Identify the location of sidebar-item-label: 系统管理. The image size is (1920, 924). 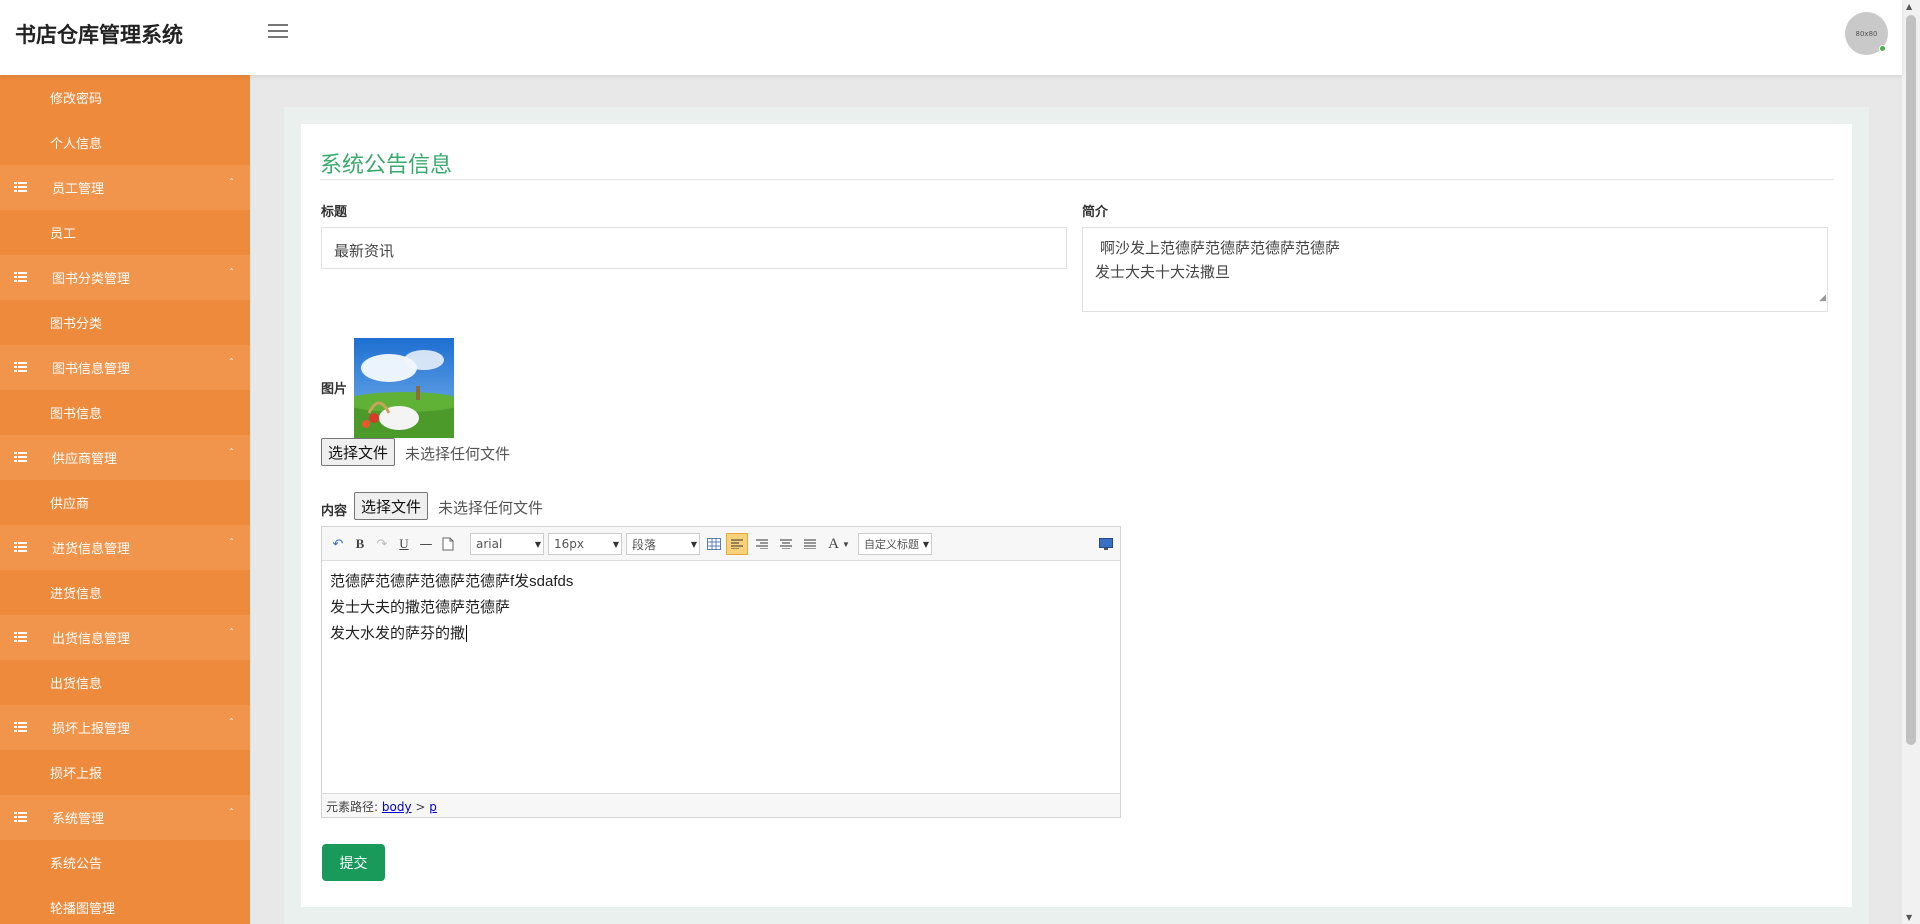
(78, 819).